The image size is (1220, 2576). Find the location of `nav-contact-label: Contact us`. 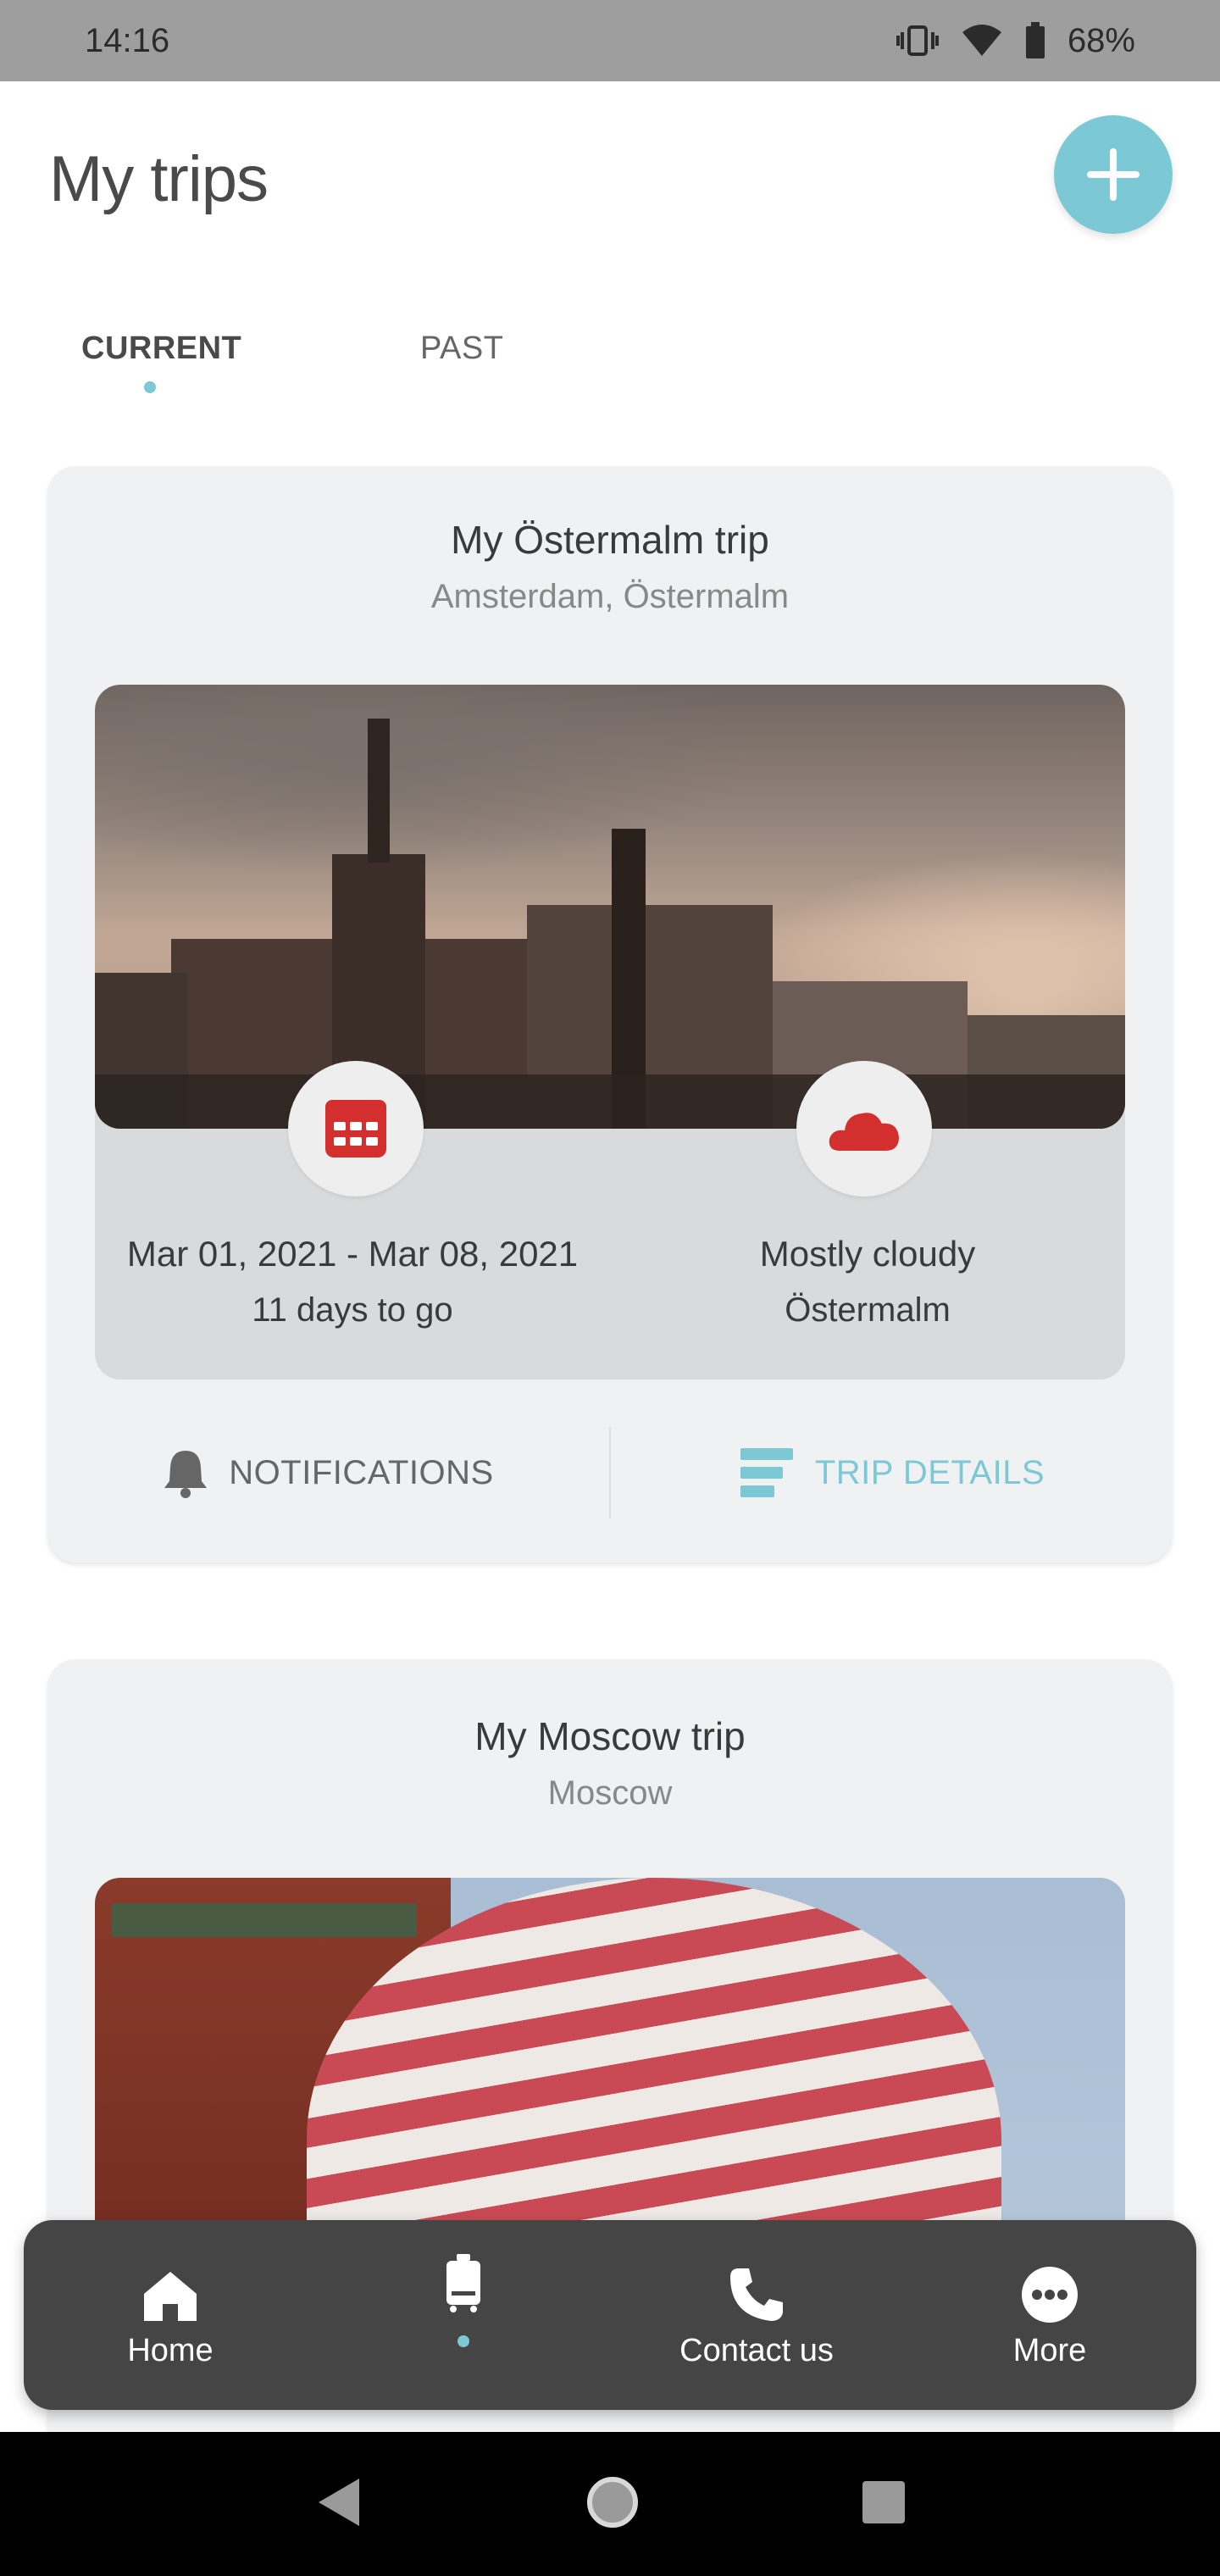

nav-contact-label: Contact us is located at coordinates (756, 2350).